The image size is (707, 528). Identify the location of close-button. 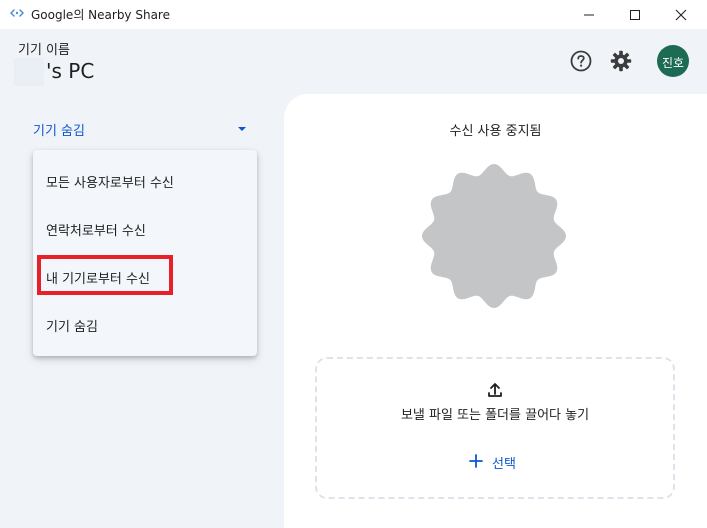
(681, 14).